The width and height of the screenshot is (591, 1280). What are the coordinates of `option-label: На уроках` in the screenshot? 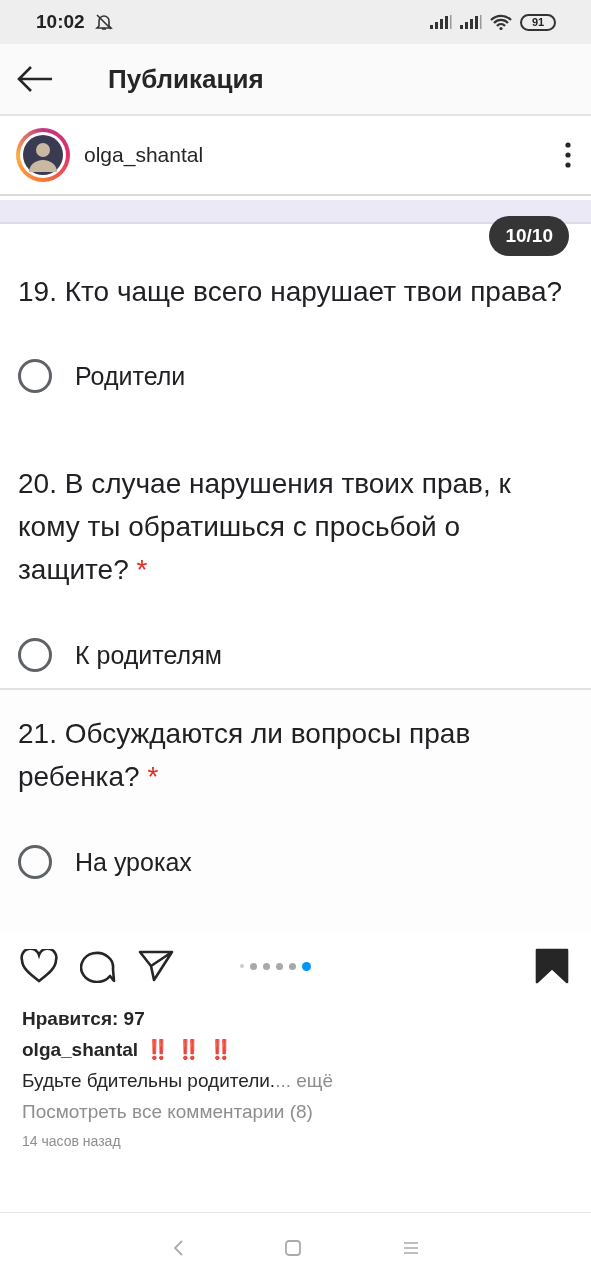 It's located at (133, 862).